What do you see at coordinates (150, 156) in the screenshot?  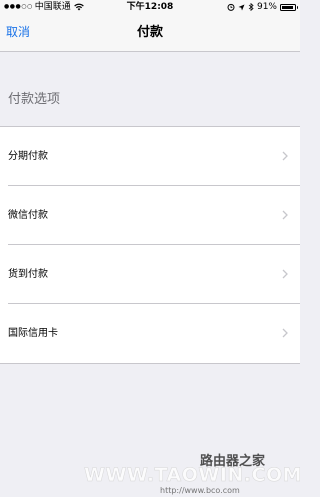 I see `option-installment-payment: 分期付款` at bounding box center [150, 156].